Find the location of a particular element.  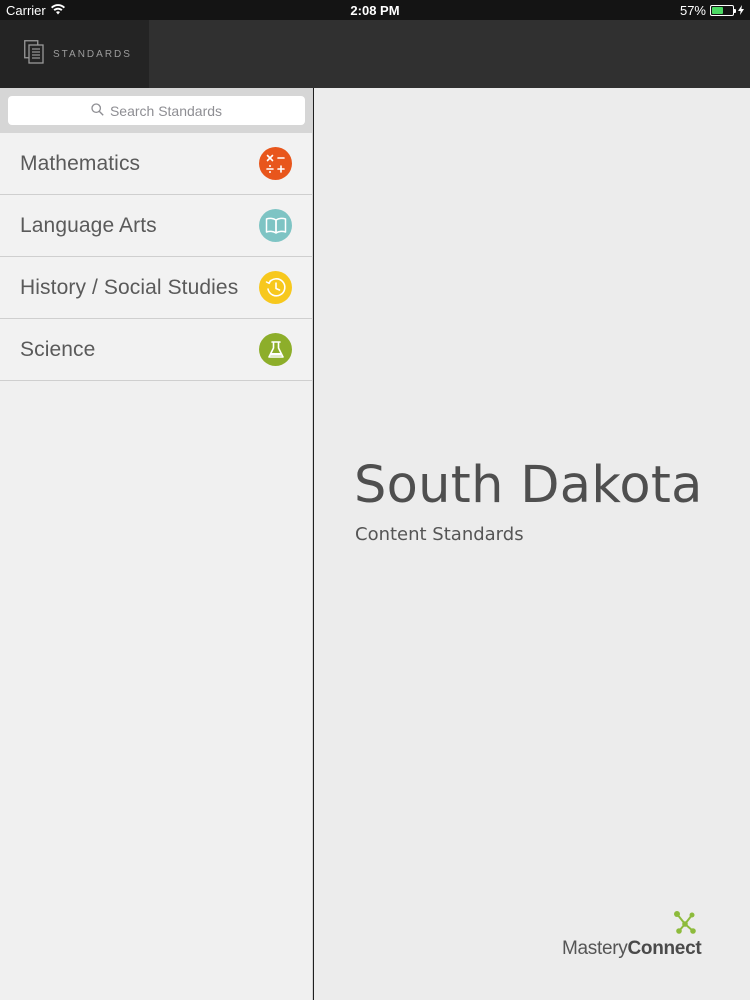

search-placeholder: Search Standards is located at coordinates (166, 110).